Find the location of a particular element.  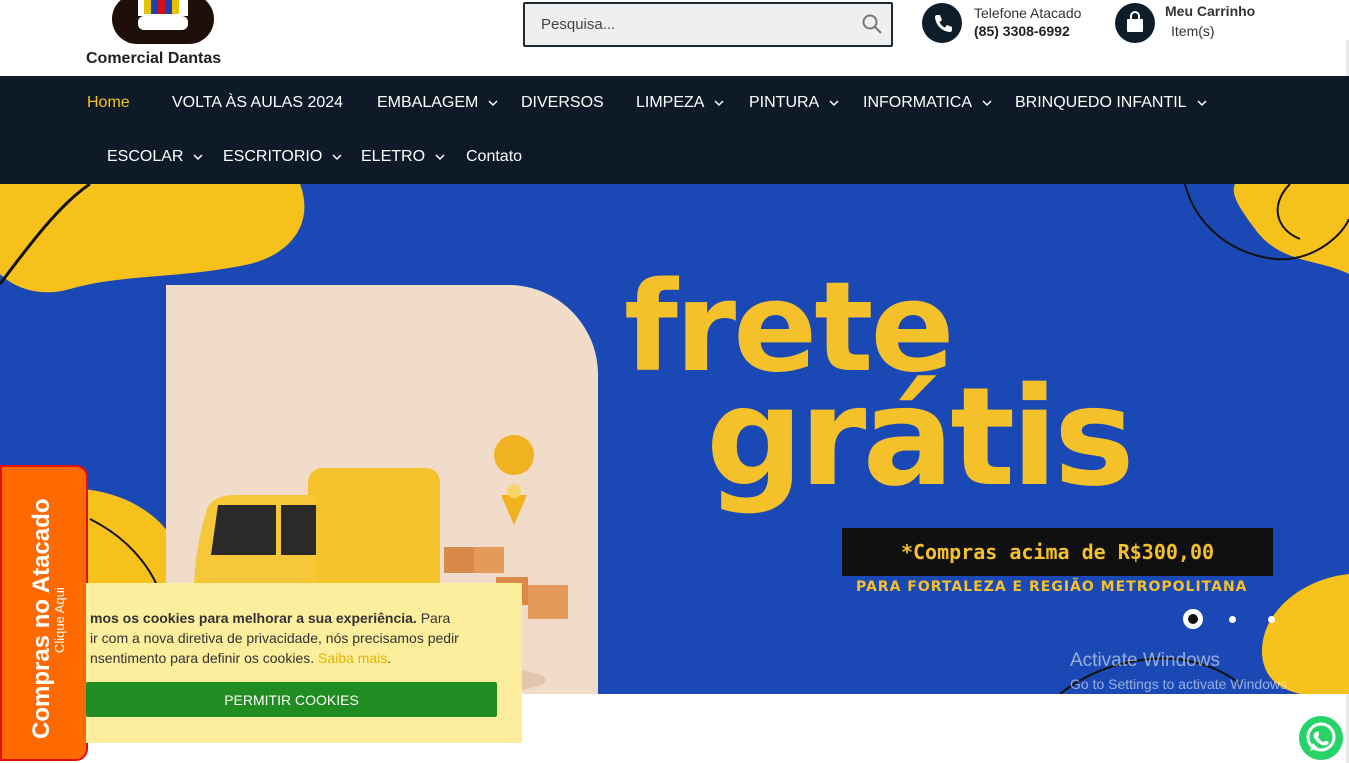

nav-item-diversos: DIVERSOS is located at coordinates (562, 103).